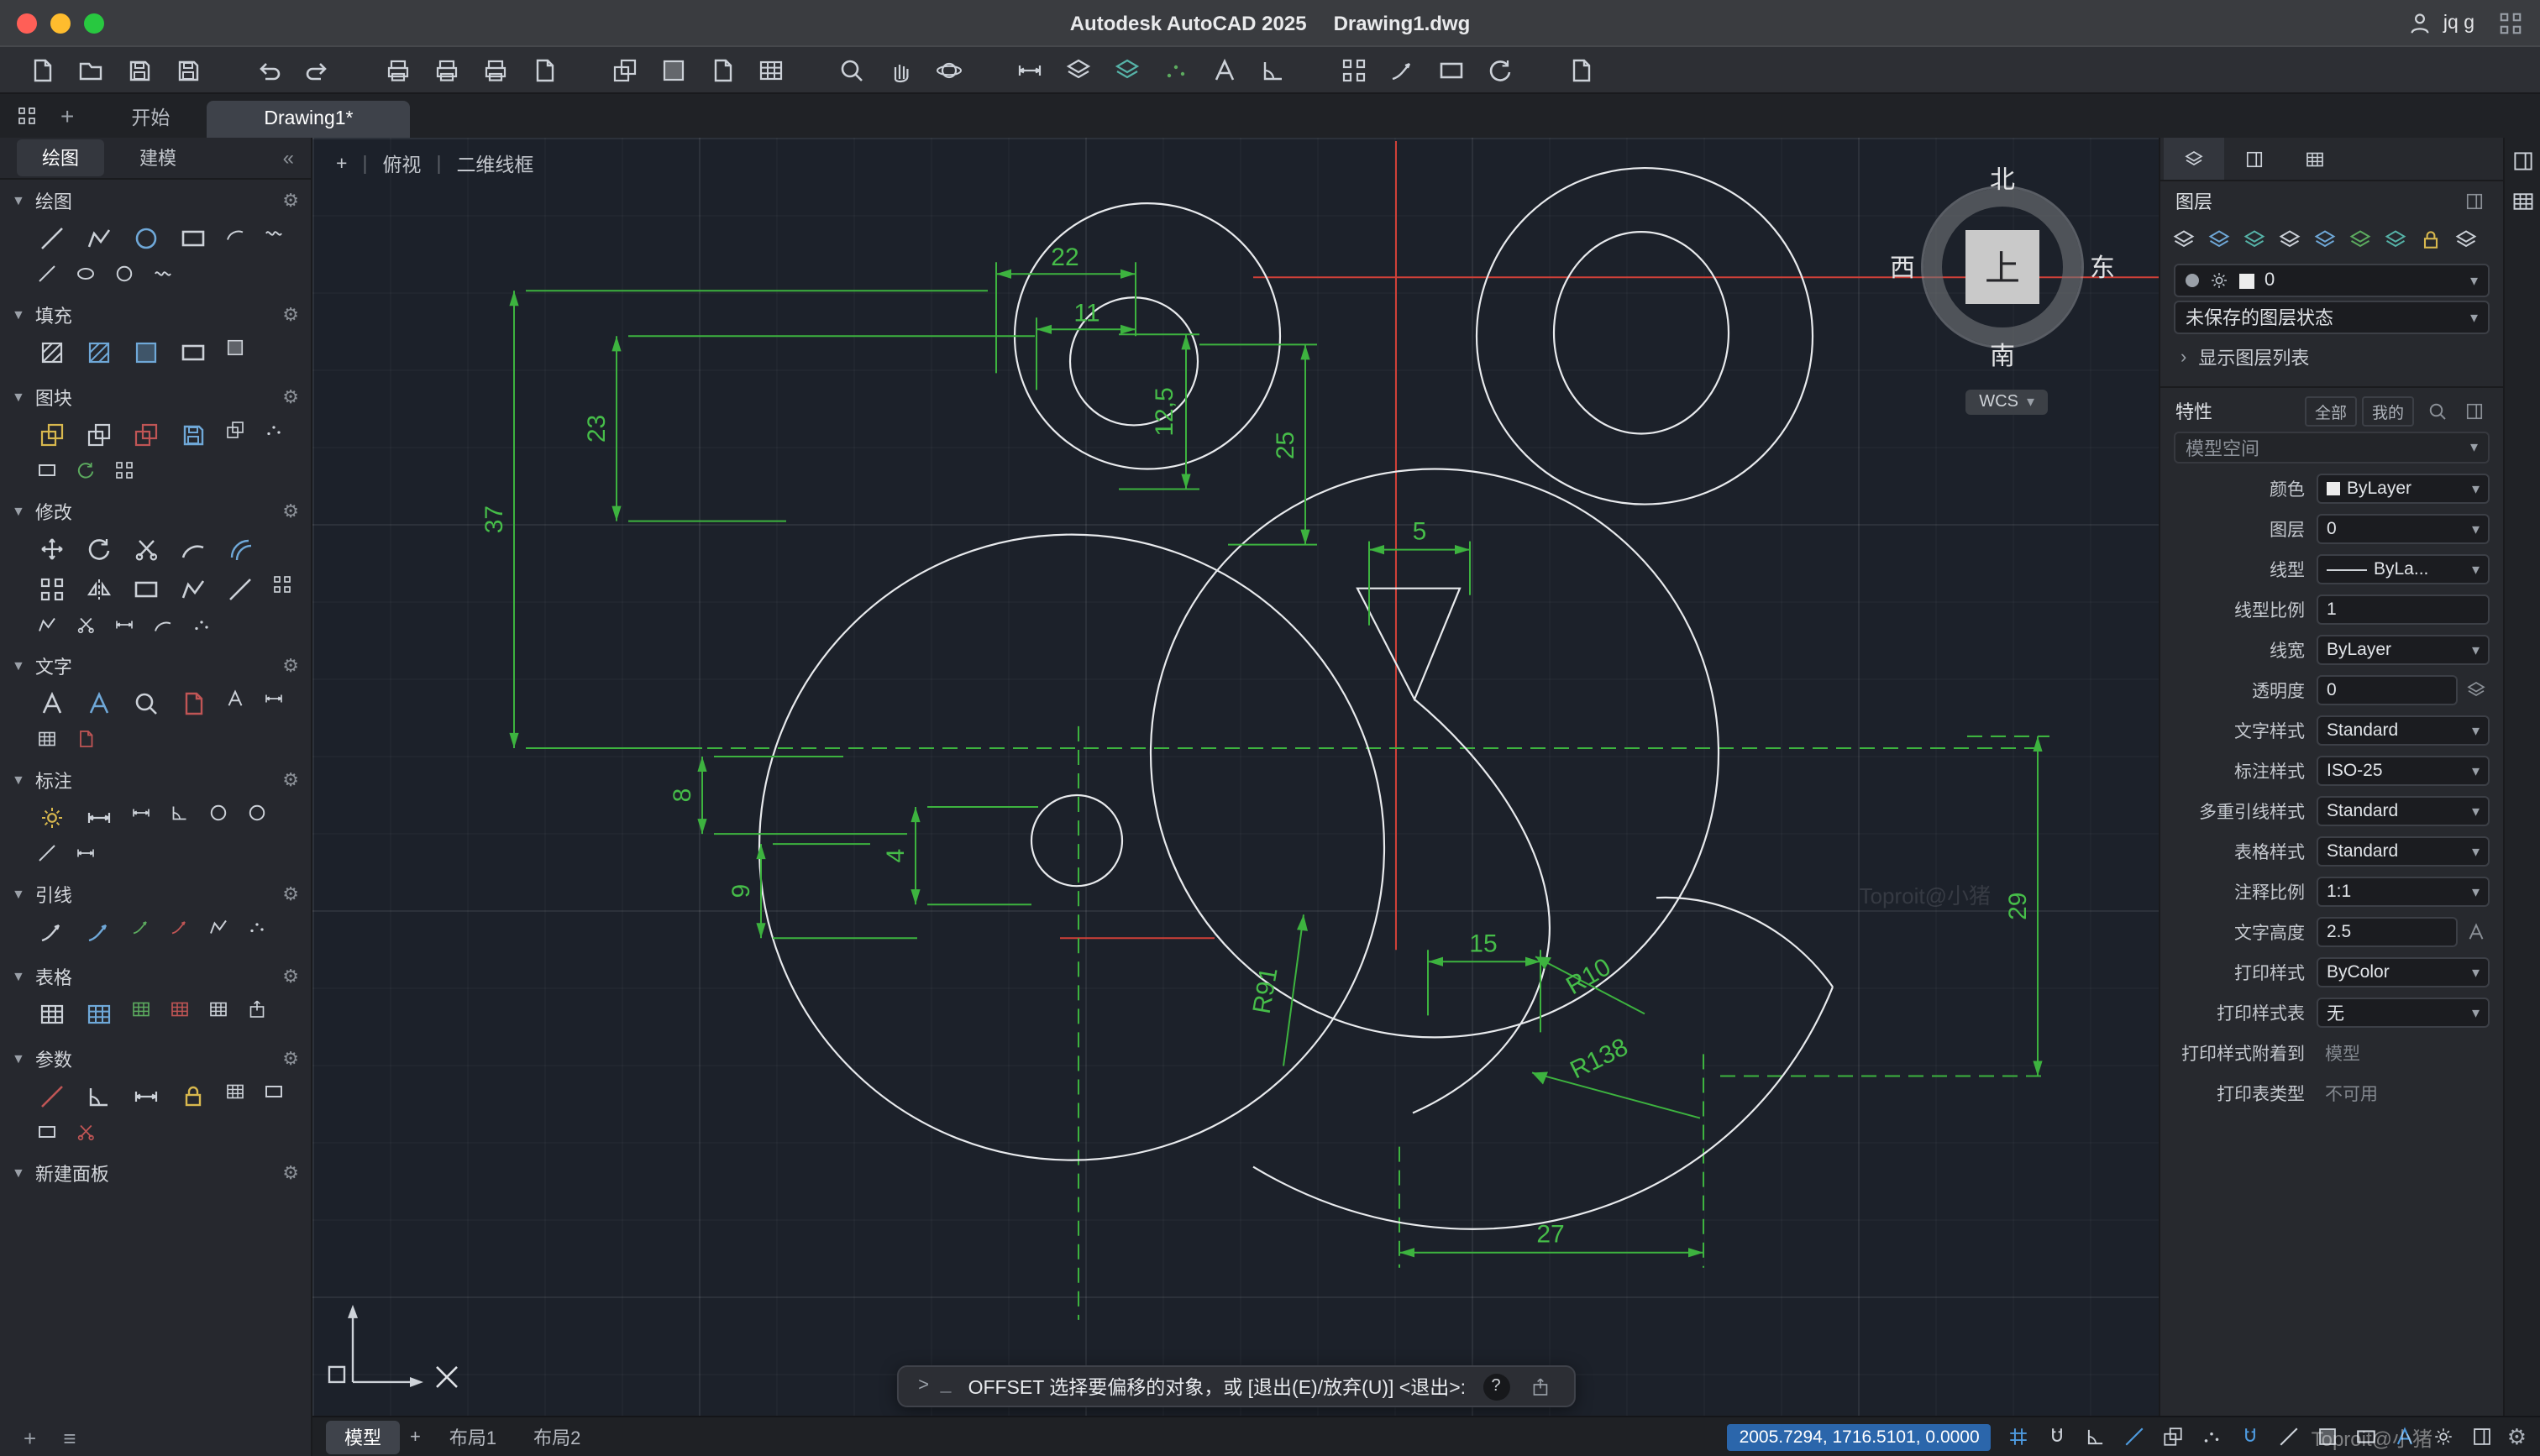 This screenshot has width=2540, height=1456. What do you see at coordinates (2403, 972) in the screenshot?
I see `plot-style-select: ByColor ▾` at bounding box center [2403, 972].